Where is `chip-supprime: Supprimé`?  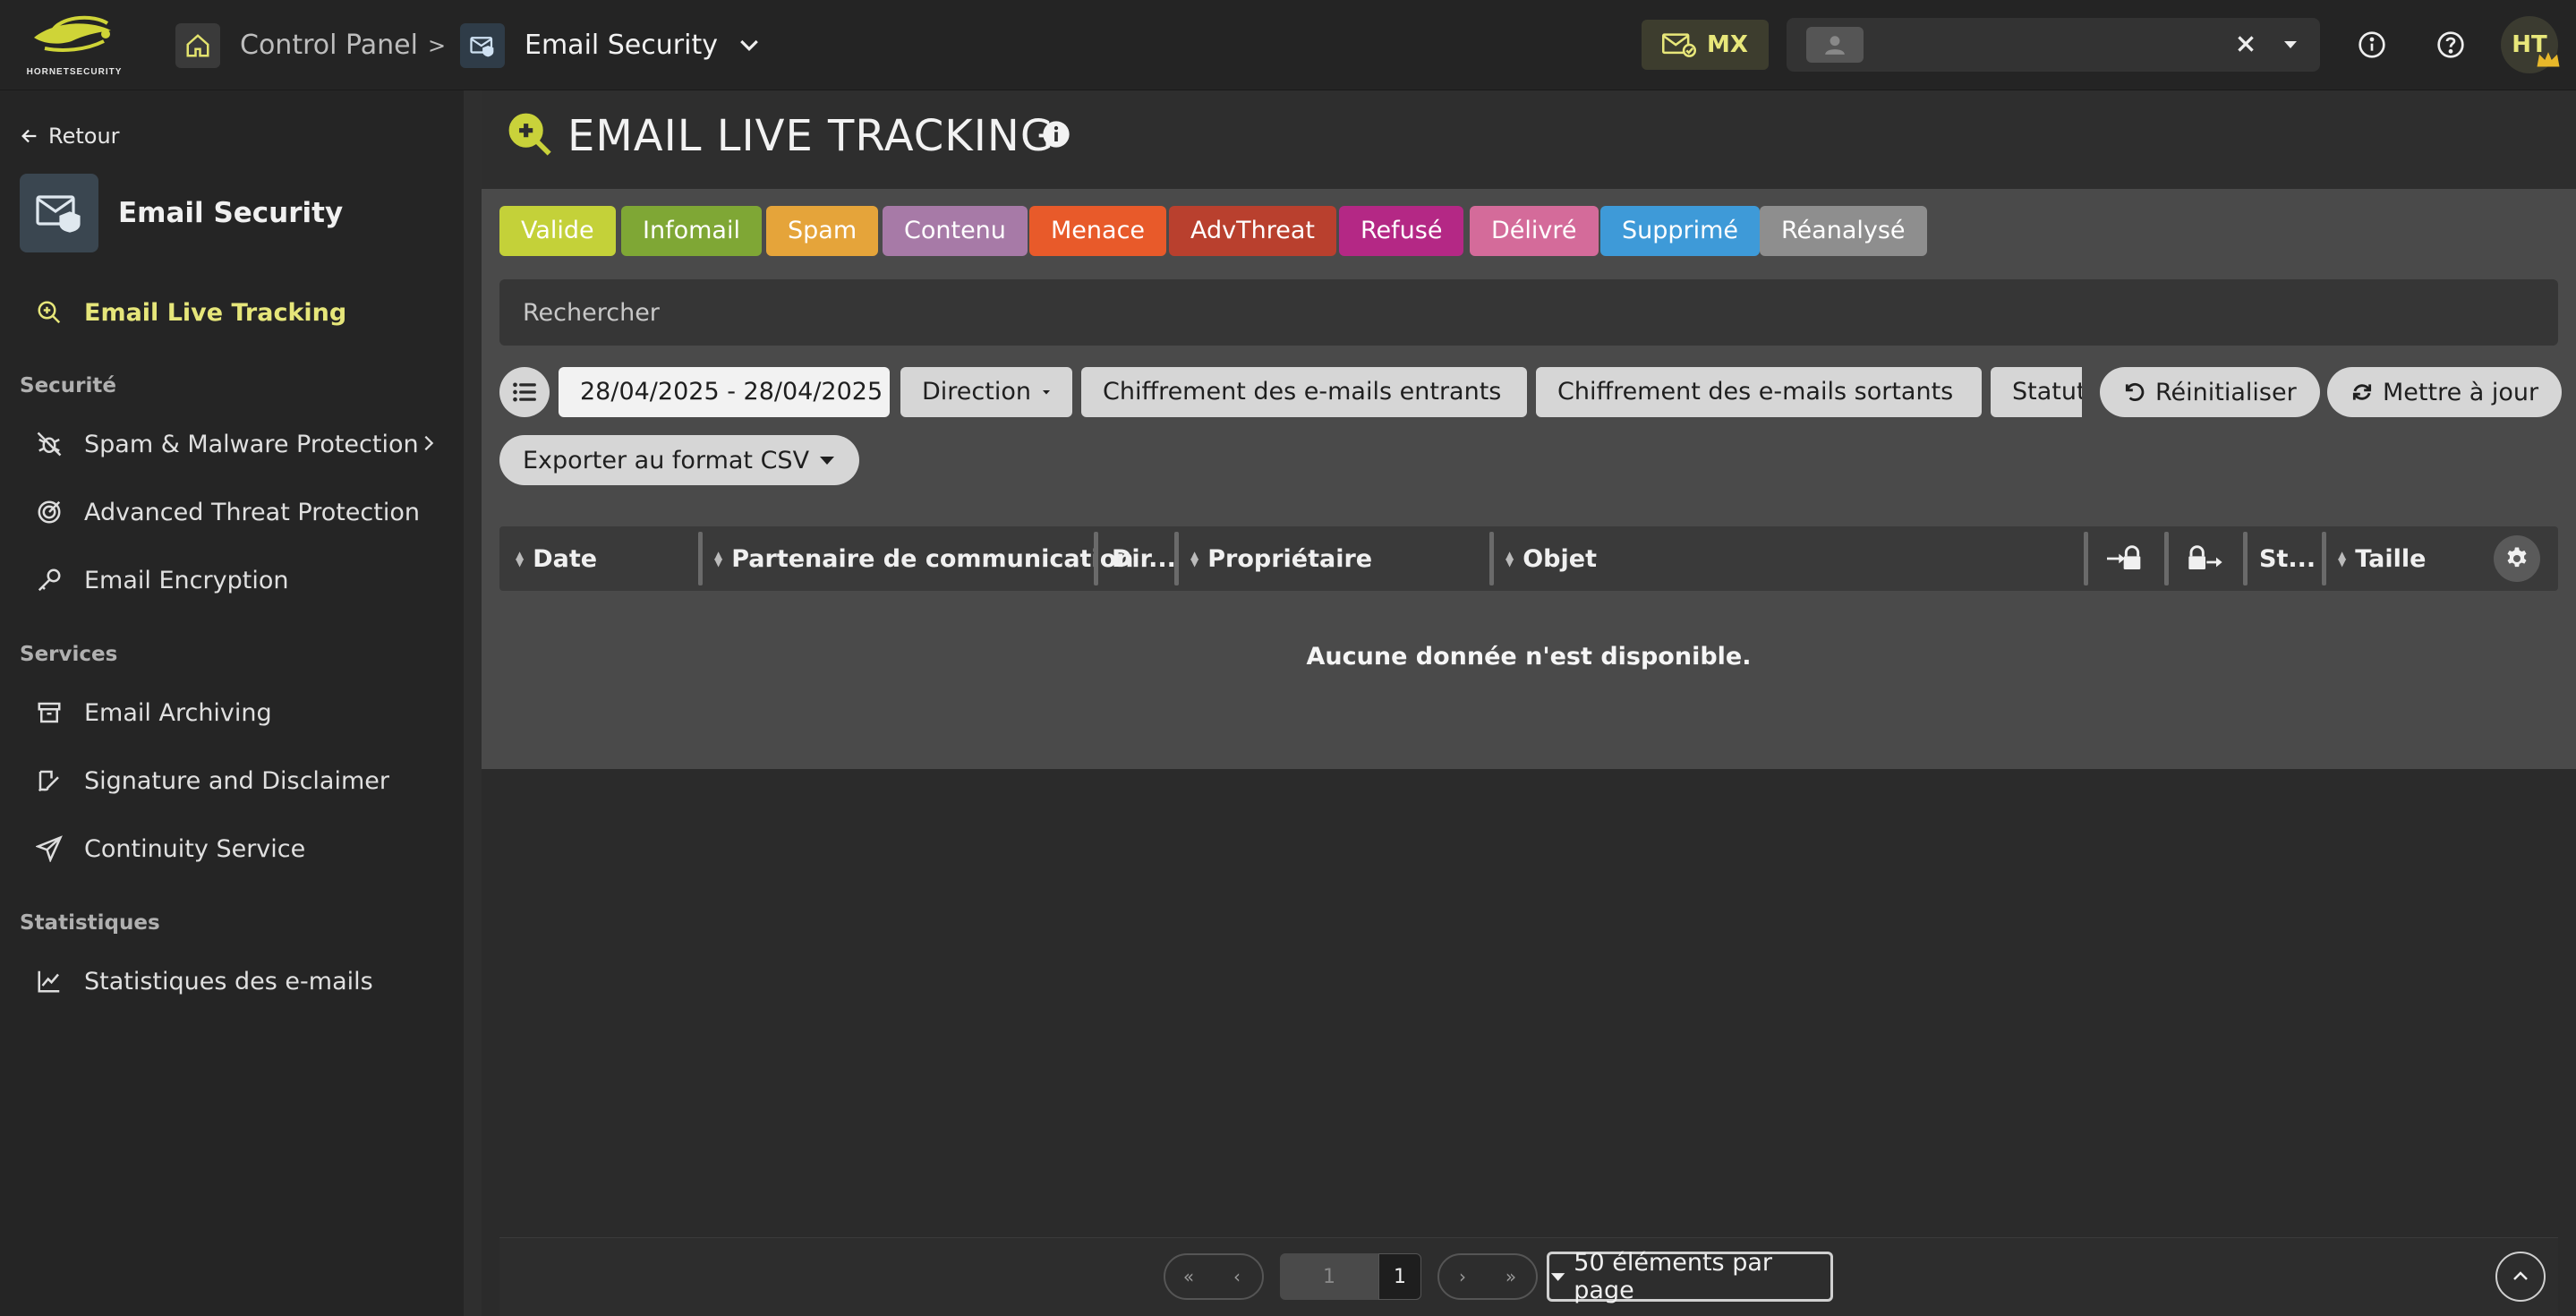
chip-supprime: Supprimé is located at coordinates (1680, 231).